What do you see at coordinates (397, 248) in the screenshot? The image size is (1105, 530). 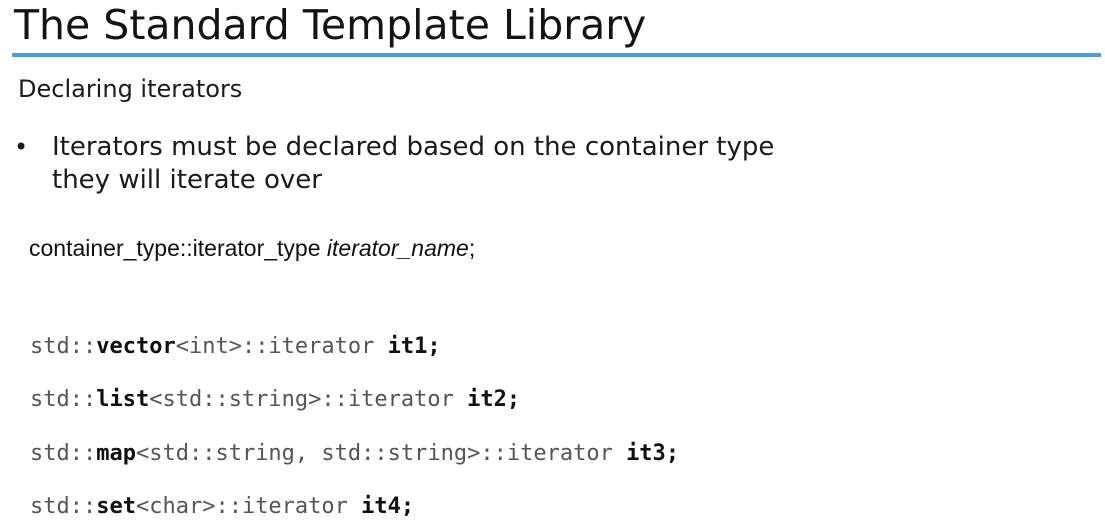 I see `syntax-iterator-name: iterator_name` at bounding box center [397, 248].